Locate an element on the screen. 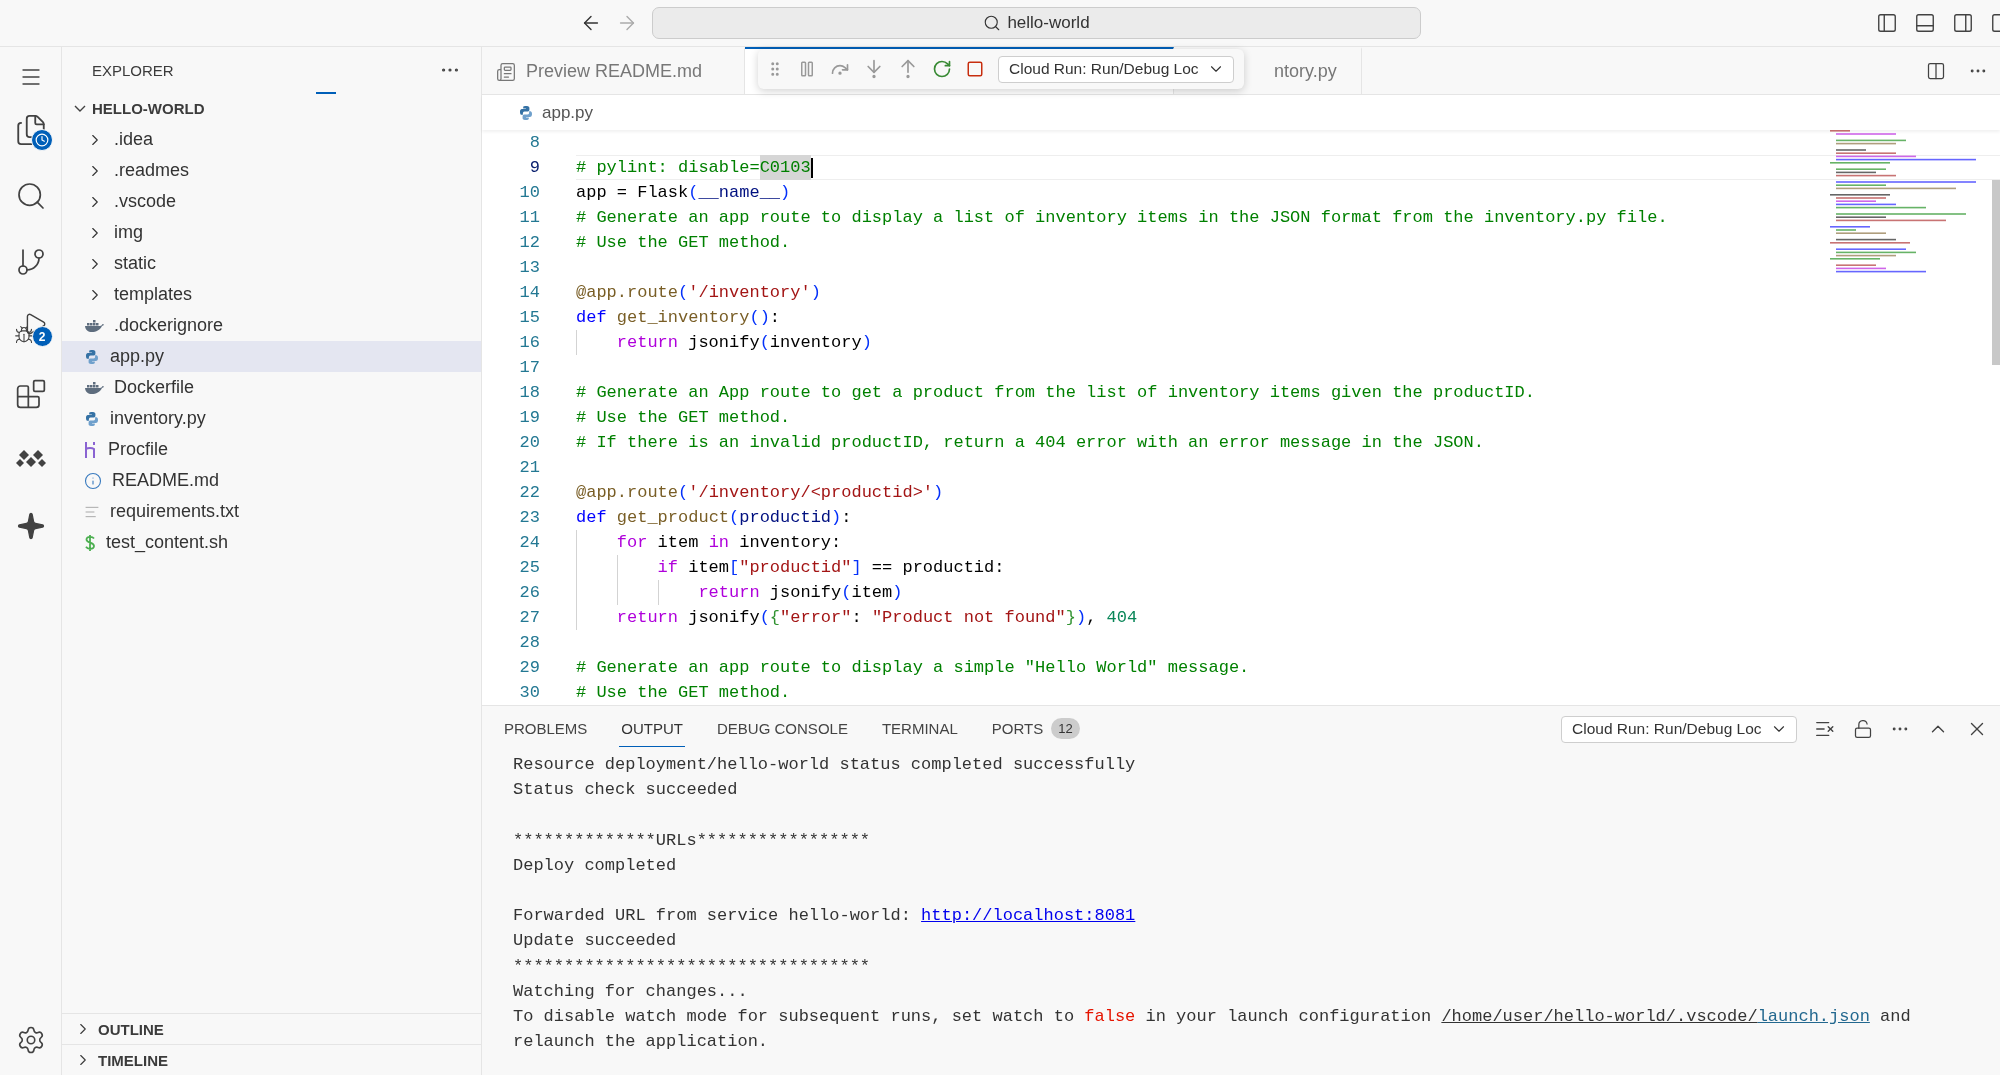 This screenshot has height=1075, width=2000. breadcrumb: app.py is located at coordinates (568, 112).